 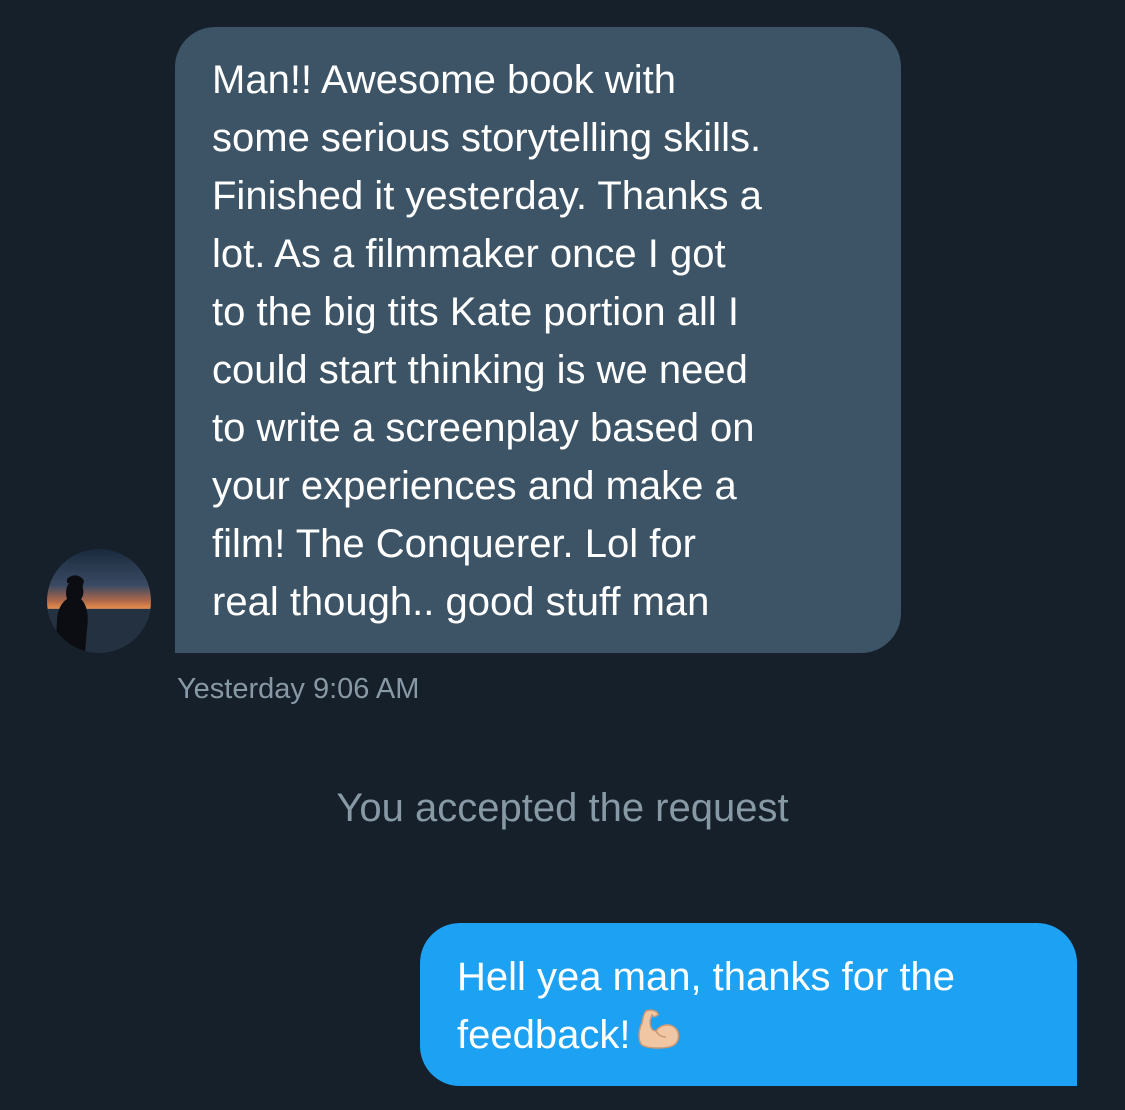 I want to click on incoming-message-line: to the big tits Kate portion all I, so click(x=475, y=312).